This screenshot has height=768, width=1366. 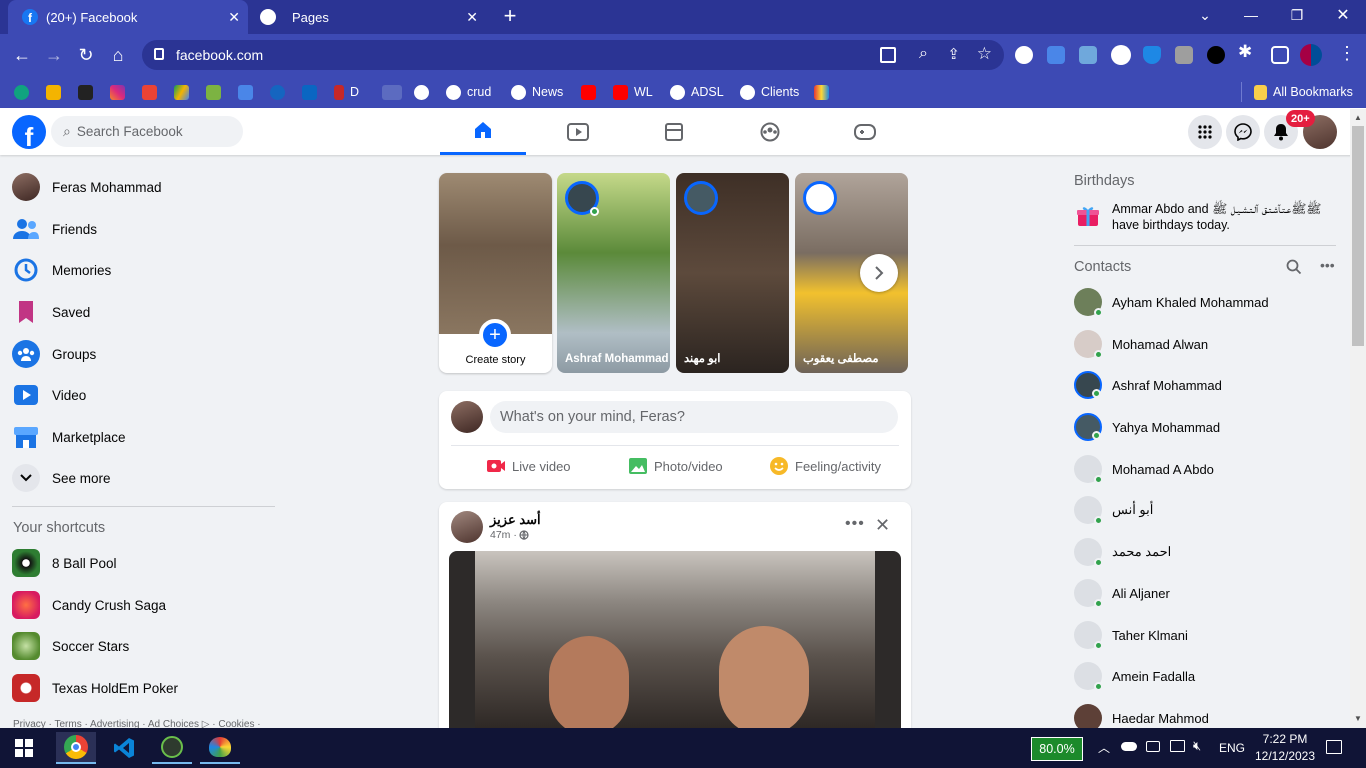 What do you see at coordinates (61, 270) in the screenshot?
I see `sidebar-item-memories: Memories` at bounding box center [61, 270].